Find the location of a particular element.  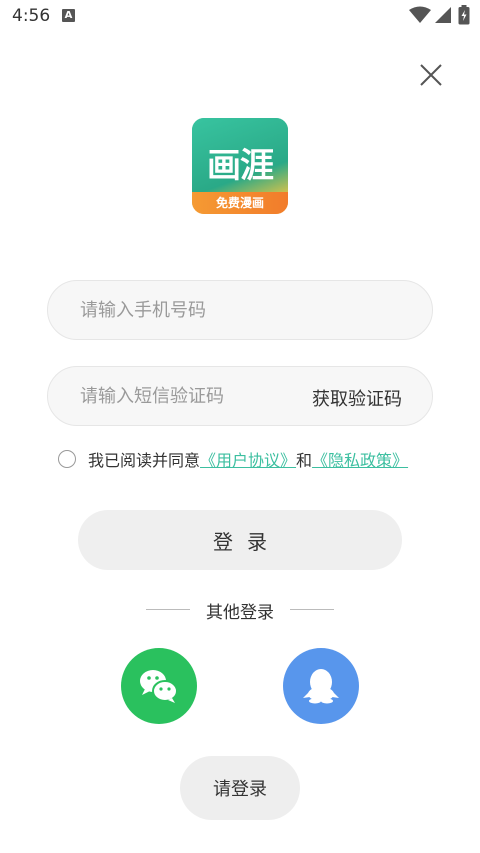

phone-input is located at coordinates (190, 310).